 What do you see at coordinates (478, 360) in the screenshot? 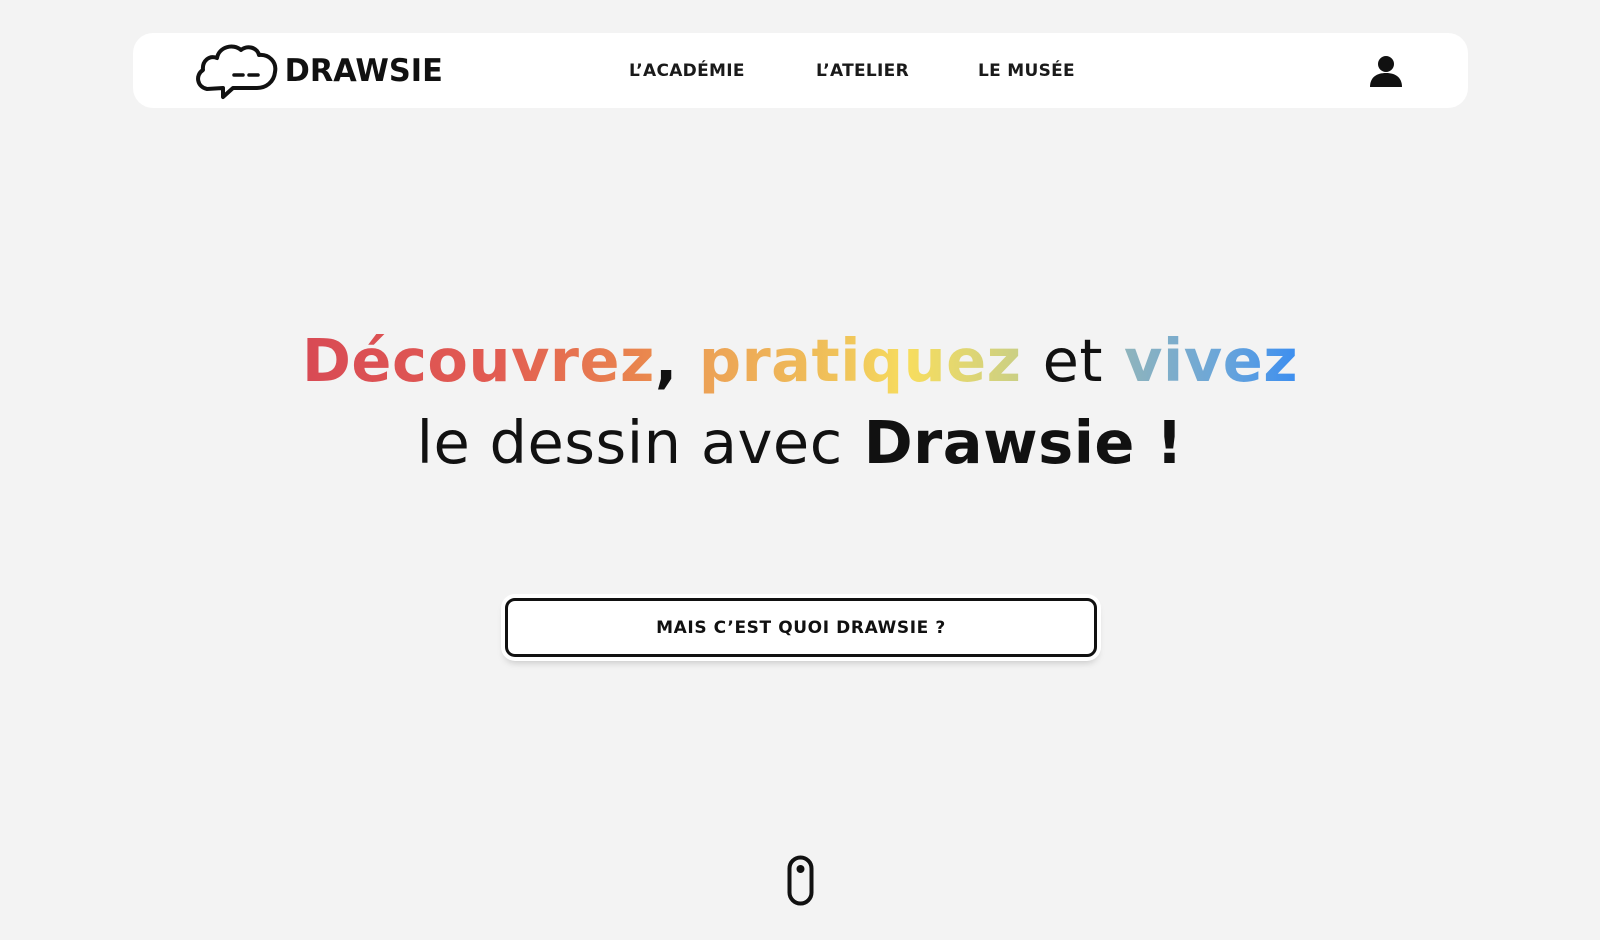
I see `hero-word-decouvrez: Découvrez` at bounding box center [478, 360].